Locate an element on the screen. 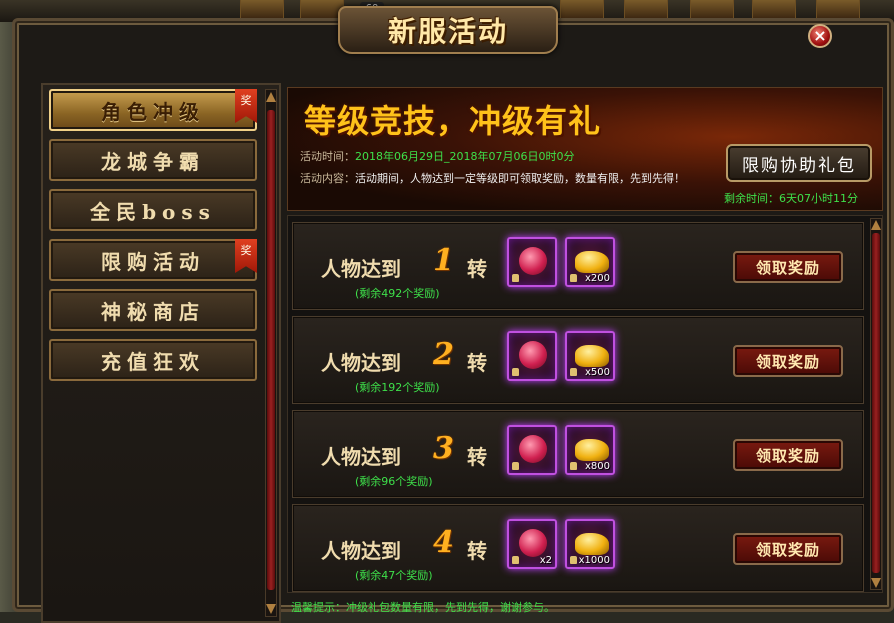  event-time-value: 2018年06月29日_2018年07月06日0时0分 is located at coordinates (465, 156).